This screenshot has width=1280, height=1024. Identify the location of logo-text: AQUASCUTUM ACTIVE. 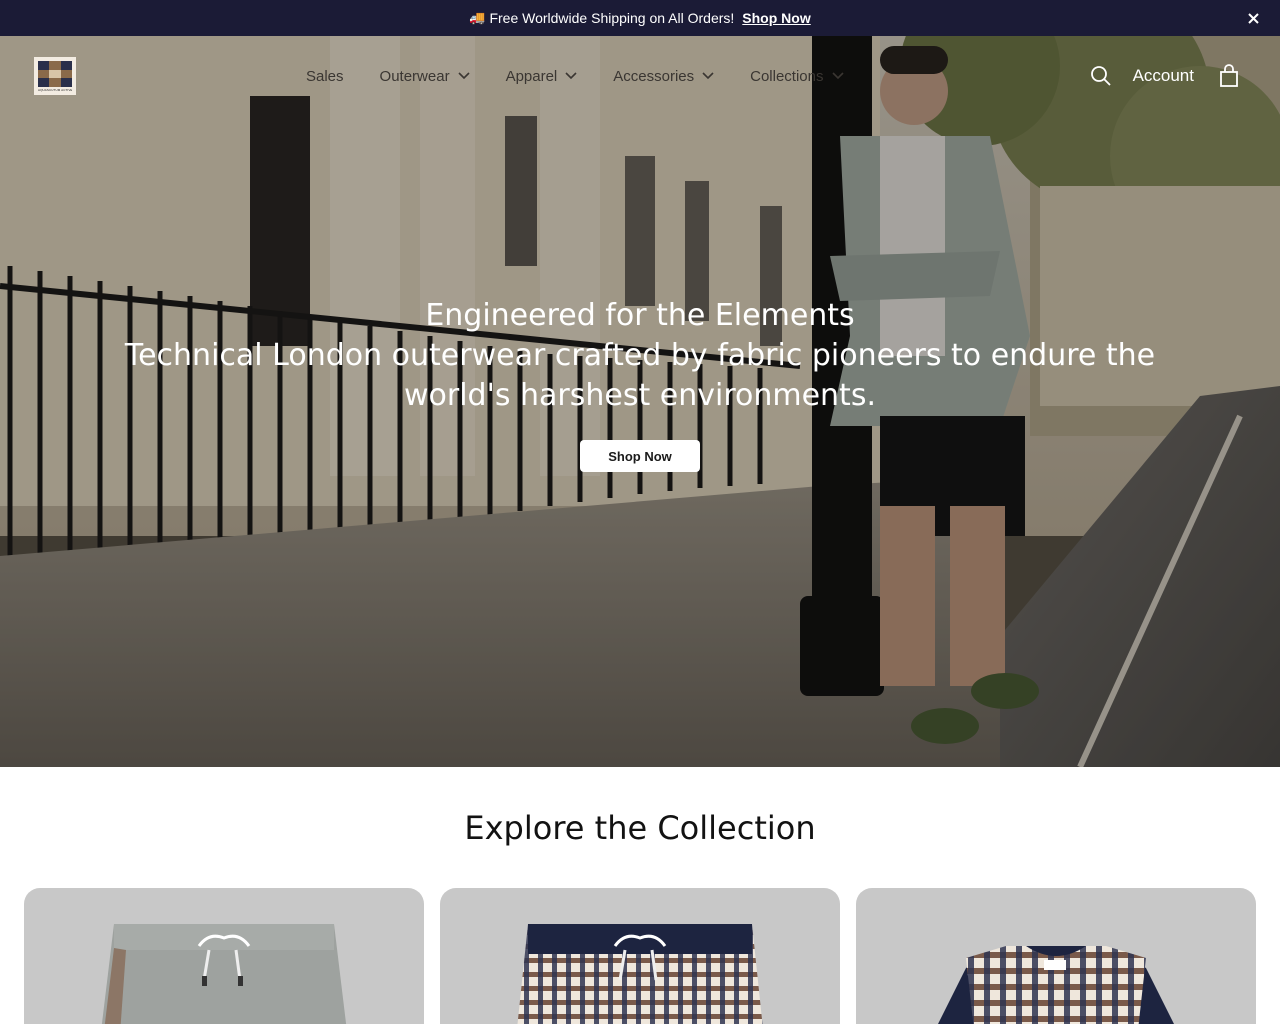
(55, 90).